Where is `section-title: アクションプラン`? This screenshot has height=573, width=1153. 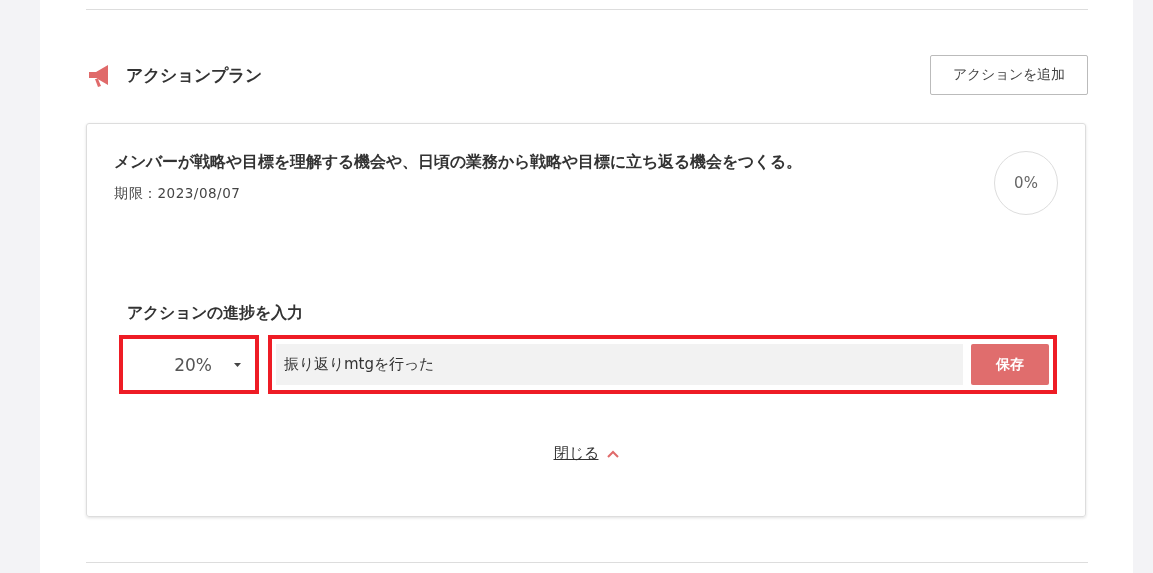 section-title: アクションプラン is located at coordinates (194, 75).